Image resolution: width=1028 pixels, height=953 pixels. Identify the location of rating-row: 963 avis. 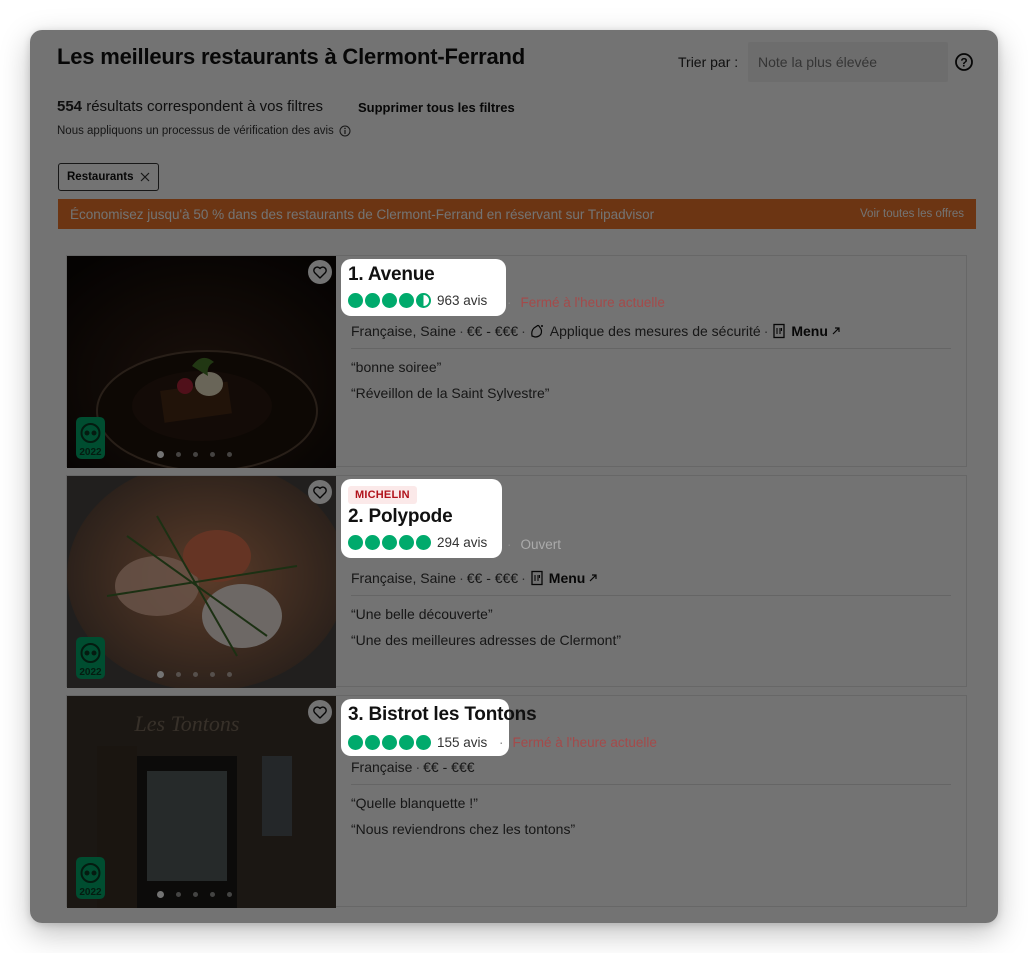
(417, 300).